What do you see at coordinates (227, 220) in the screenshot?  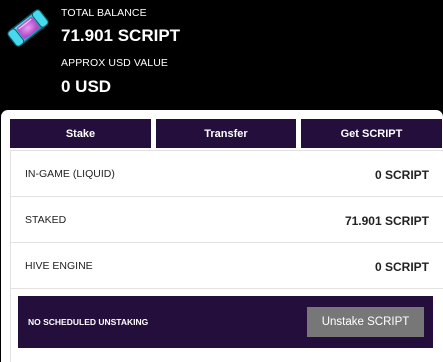 I see `balance-row-staked: STAKED 71.901 SCRIPT` at bounding box center [227, 220].